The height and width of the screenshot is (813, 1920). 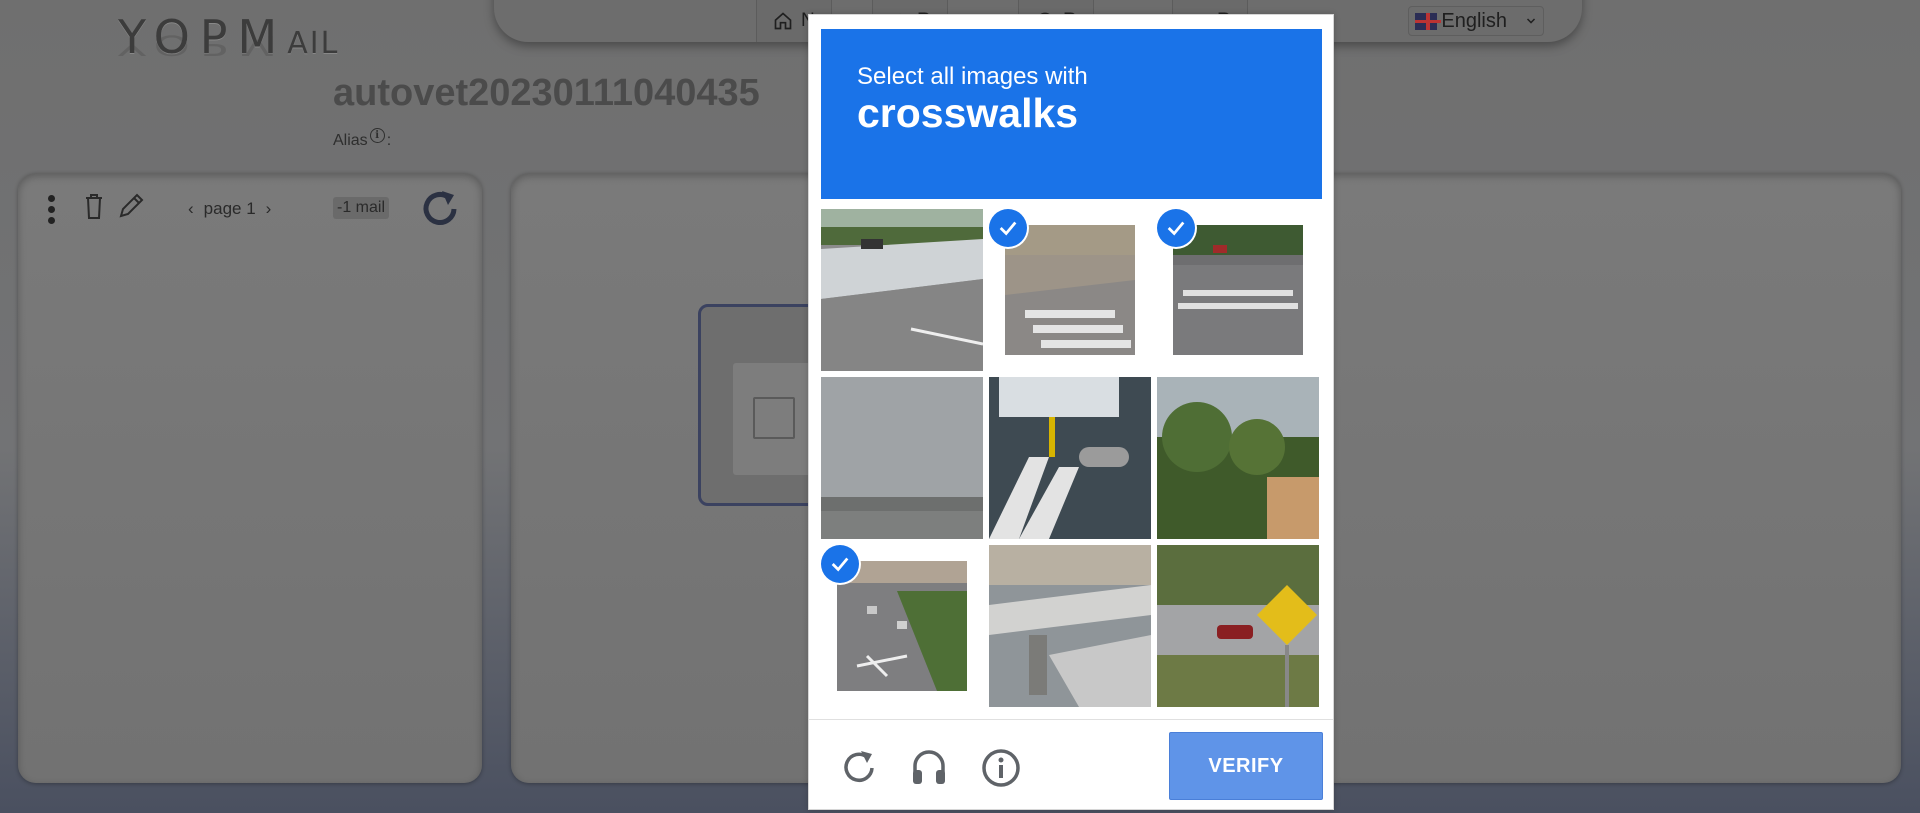 What do you see at coordinates (1428, 21) in the screenshot?
I see `uk-flag-icon` at bounding box center [1428, 21].